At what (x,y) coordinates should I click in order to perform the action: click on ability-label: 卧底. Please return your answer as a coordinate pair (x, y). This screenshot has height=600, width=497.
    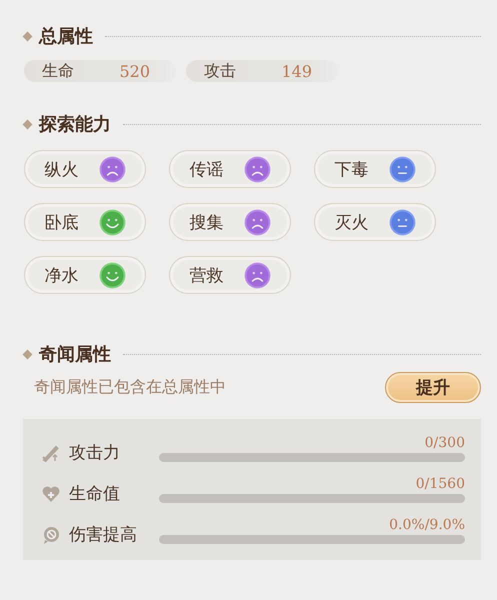
    Looking at the image, I should click on (61, 223).